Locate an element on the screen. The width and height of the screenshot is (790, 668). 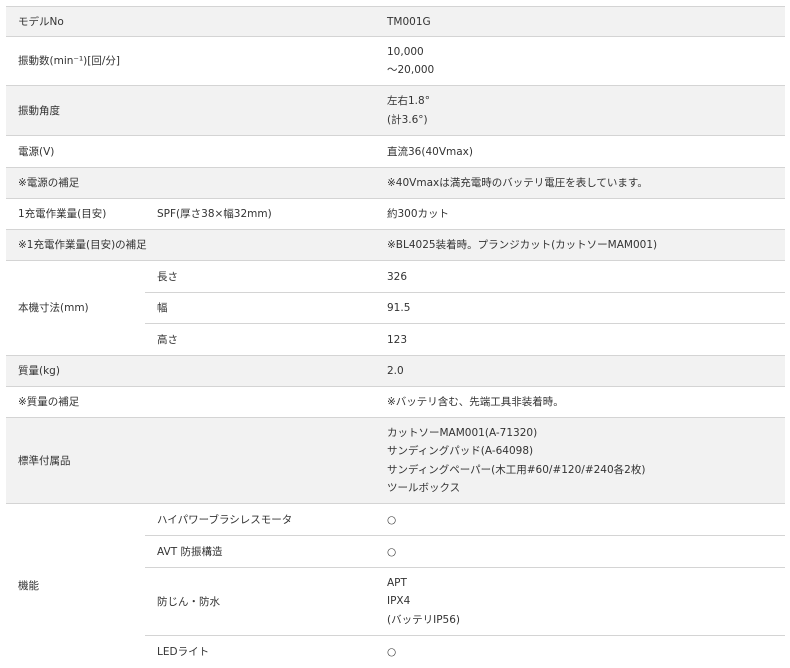
row-value: 91.5 is located at coordinates (580, 308).